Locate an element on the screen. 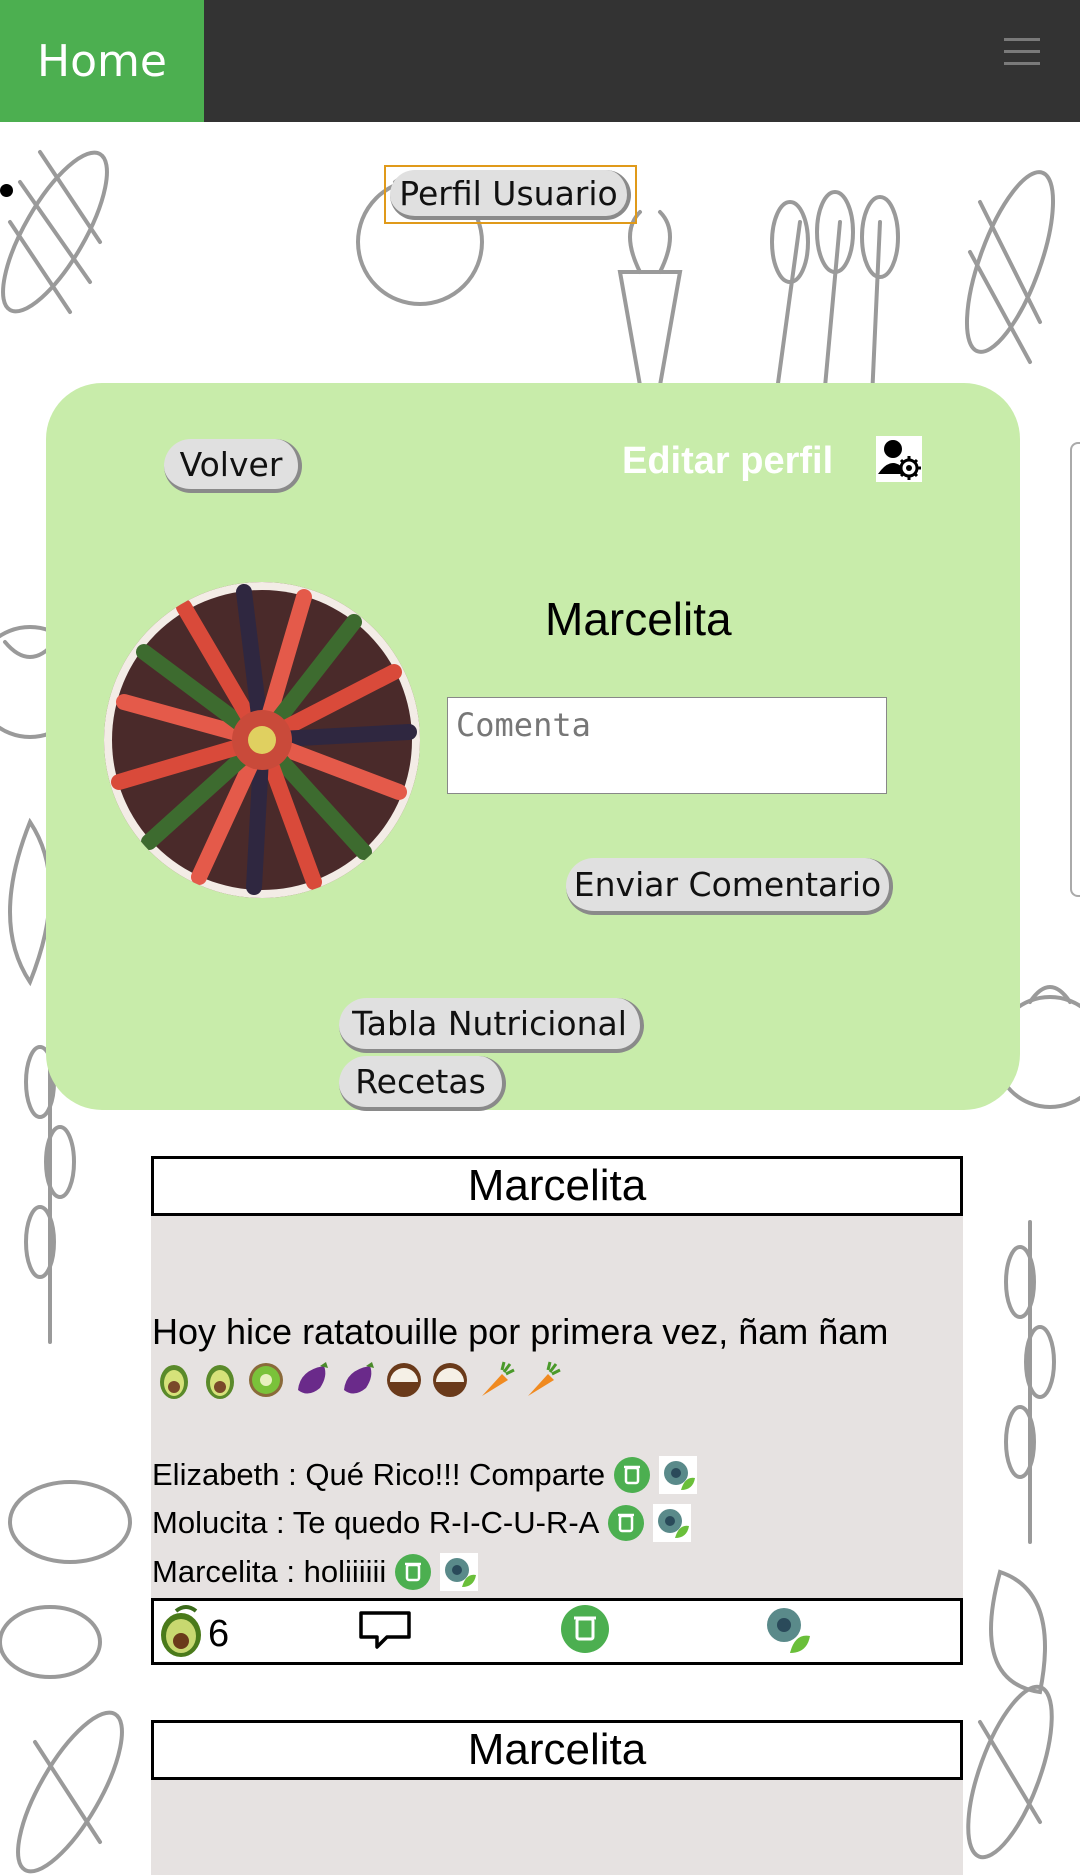 The width and height of the screenshot is (1080, 1875). hamburger-menu-icon is located at coordinates (1022, 55).